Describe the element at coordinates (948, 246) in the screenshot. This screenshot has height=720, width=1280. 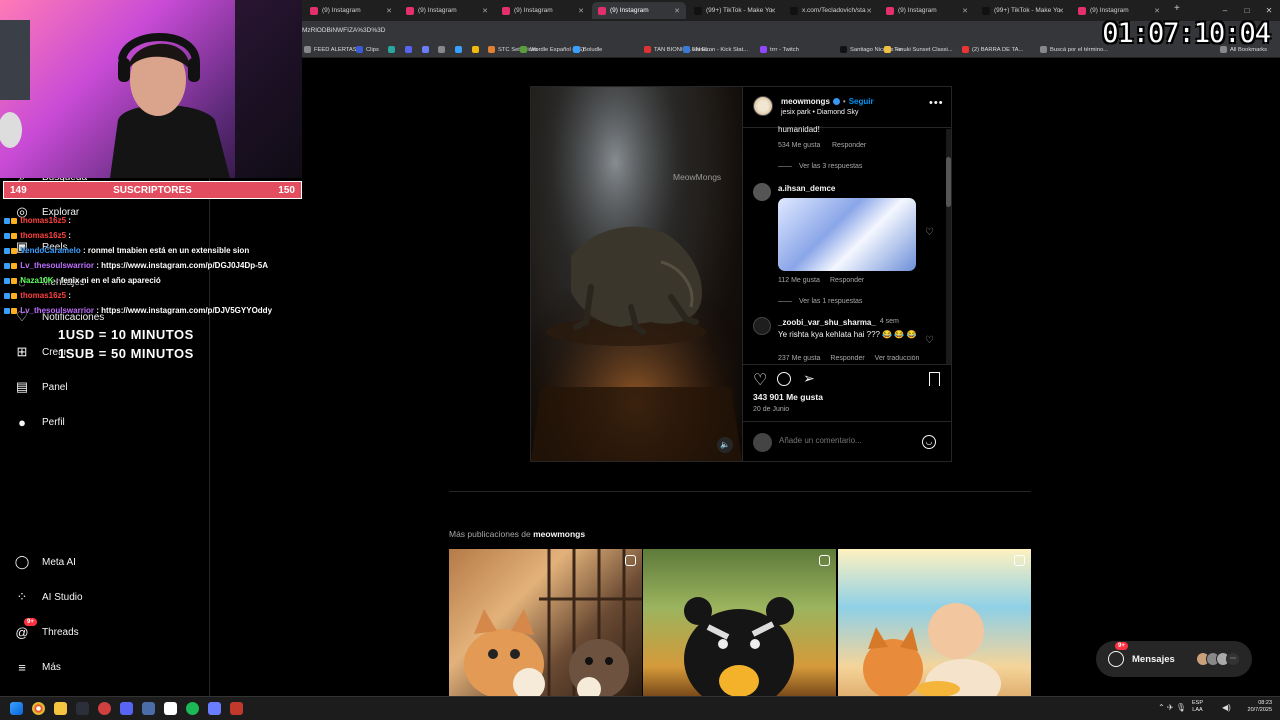
I see `comments-scrollbar` at that location.